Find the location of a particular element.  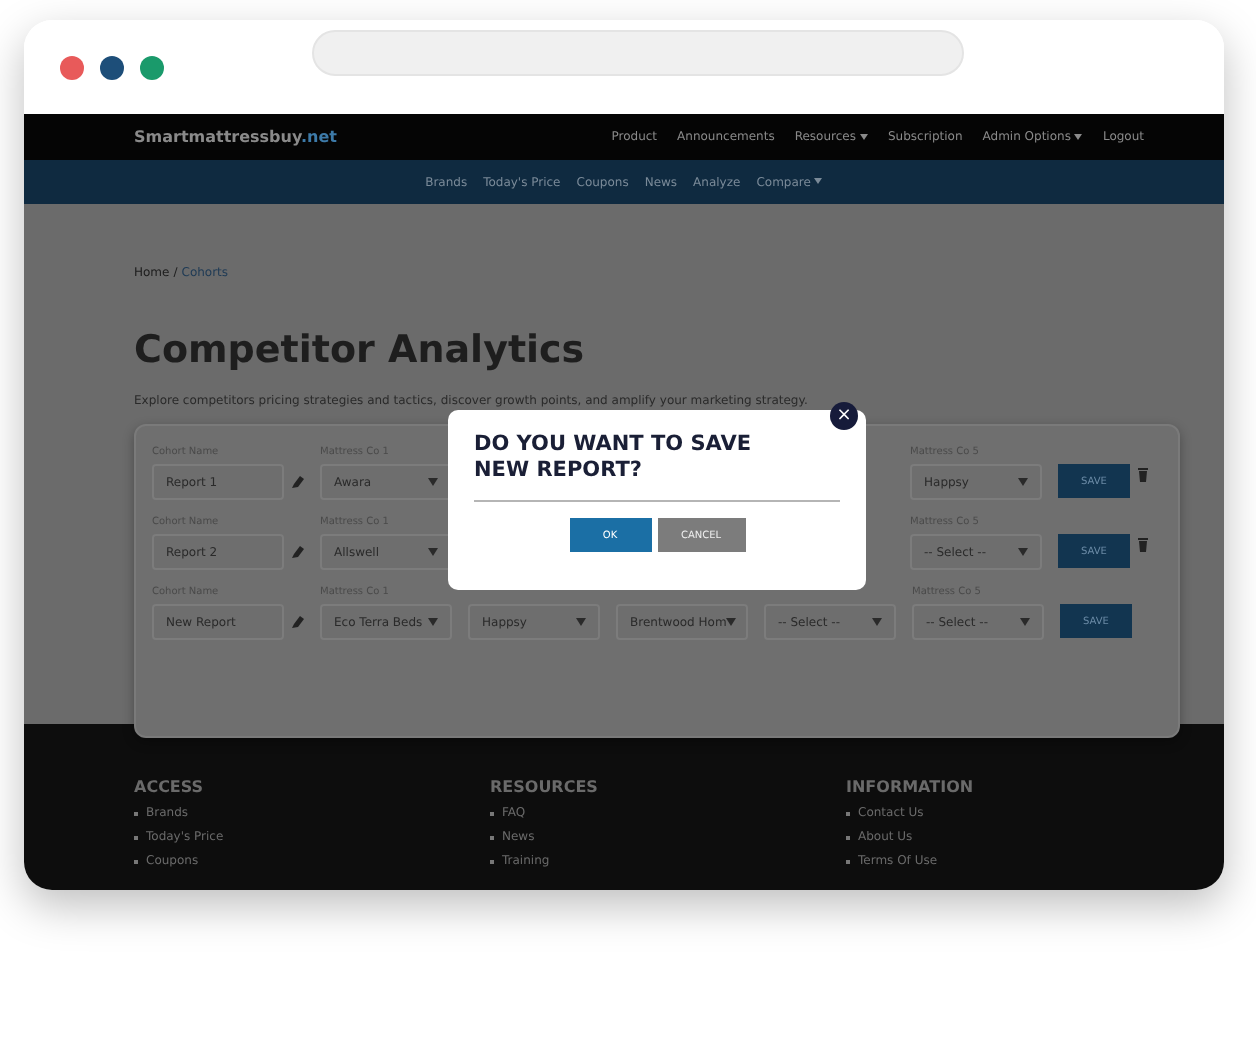

footer-heading: RESOURCES is located at coordinates (545, 787).